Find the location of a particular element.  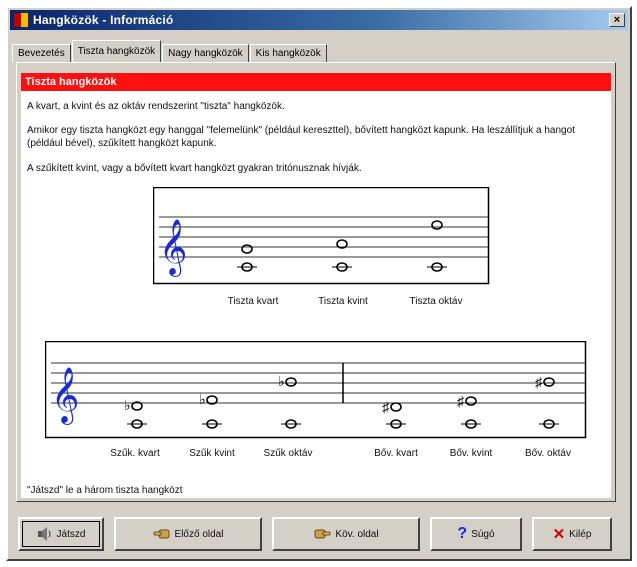

tab-nagy-hangkozok: Nagy hangközök is located at coordinates (205, 53).